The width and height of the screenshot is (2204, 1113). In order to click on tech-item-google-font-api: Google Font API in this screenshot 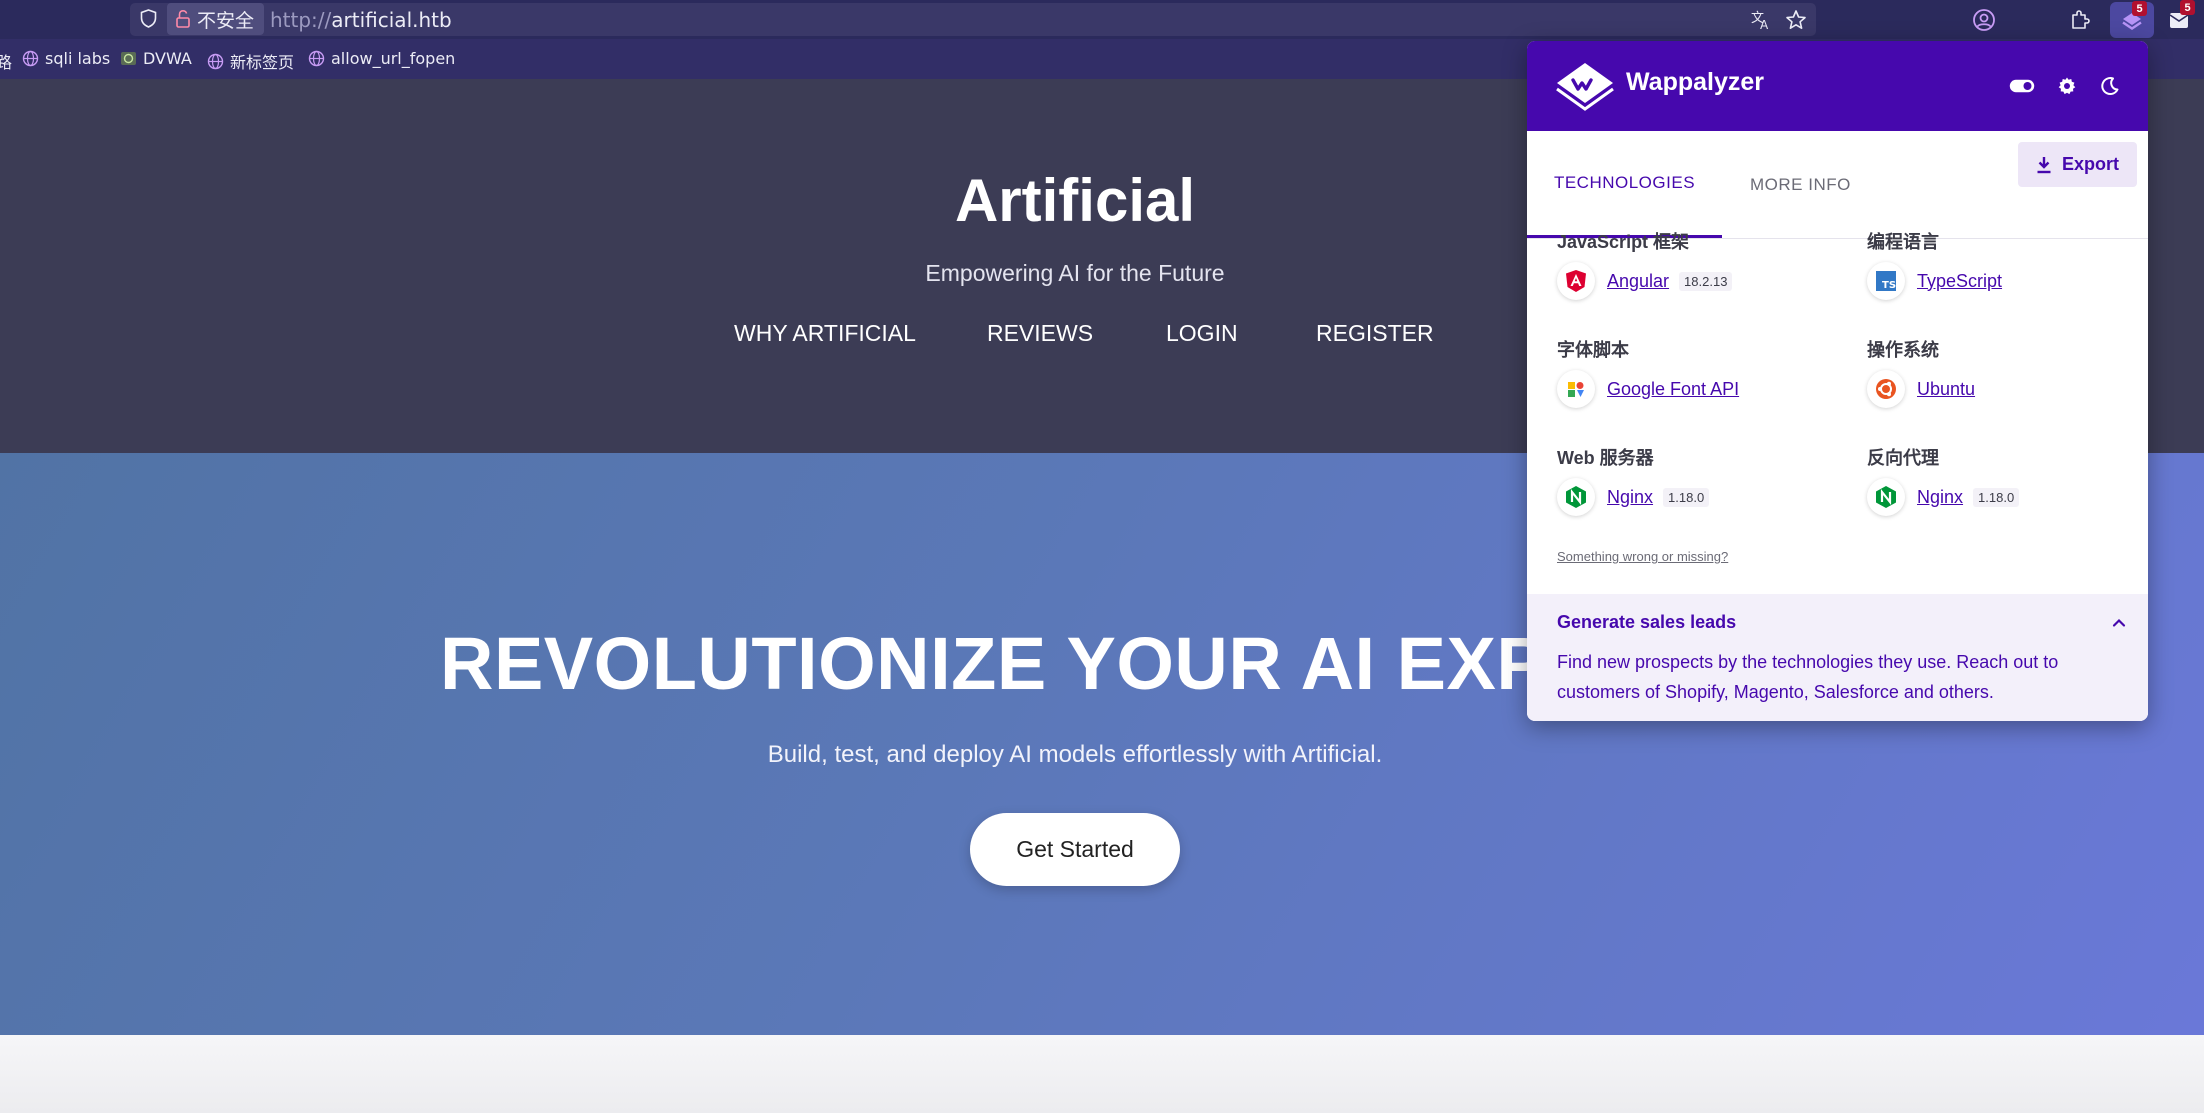, I will do `click(1648, 389)`.